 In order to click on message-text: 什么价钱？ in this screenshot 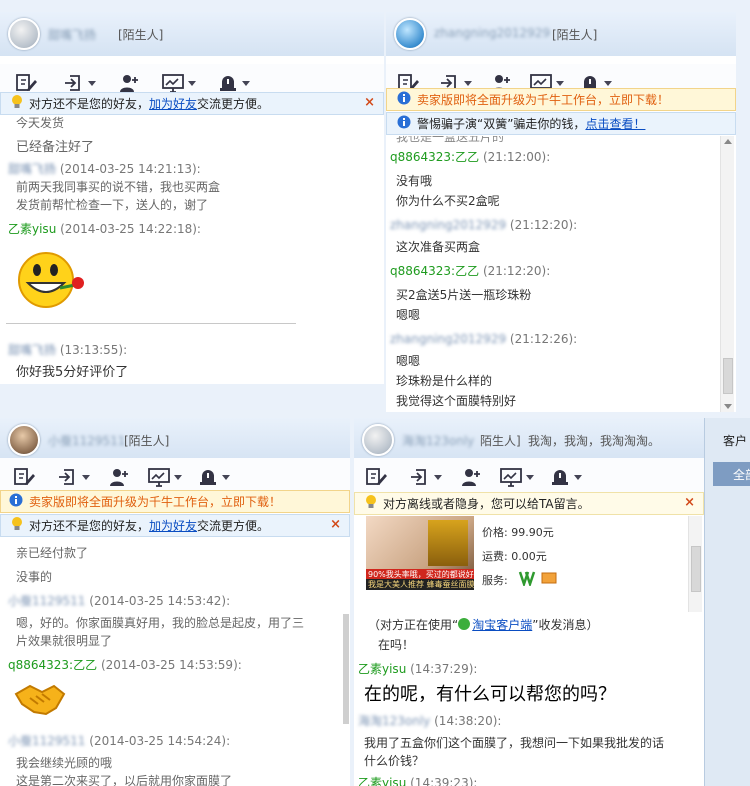, I will do `click(394, 761)`.